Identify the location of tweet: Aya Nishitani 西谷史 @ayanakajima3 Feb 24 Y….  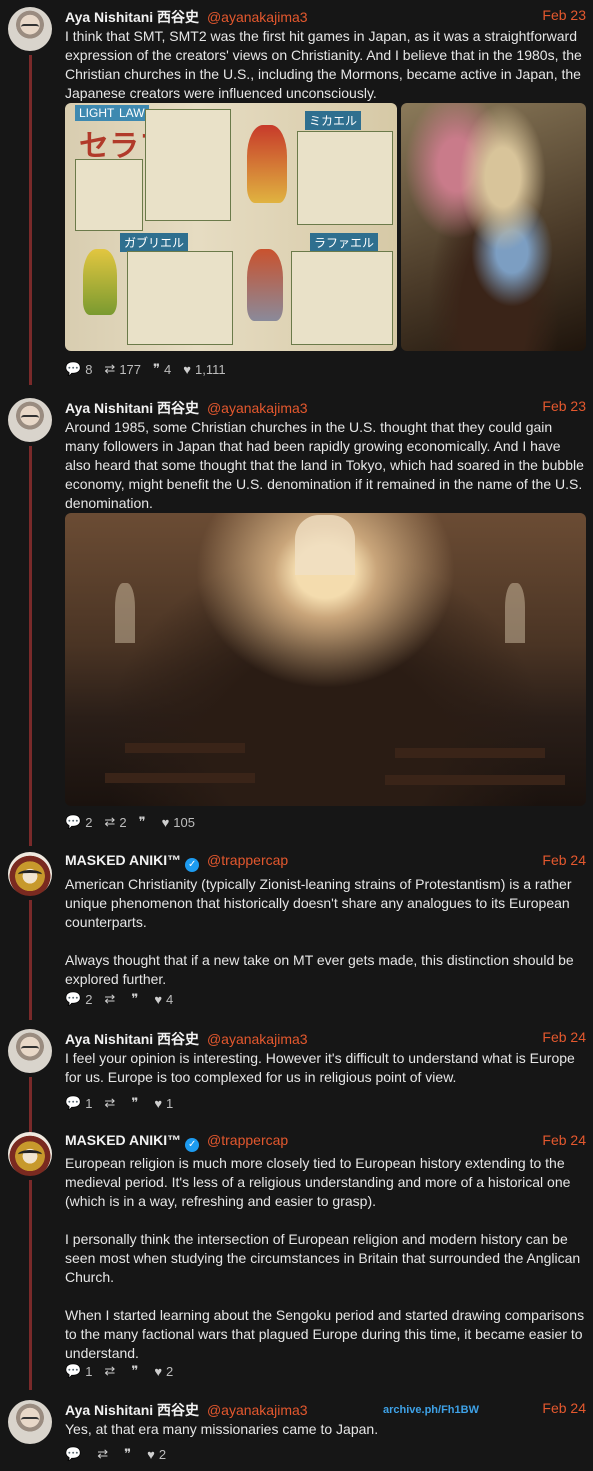
(296, 1435).